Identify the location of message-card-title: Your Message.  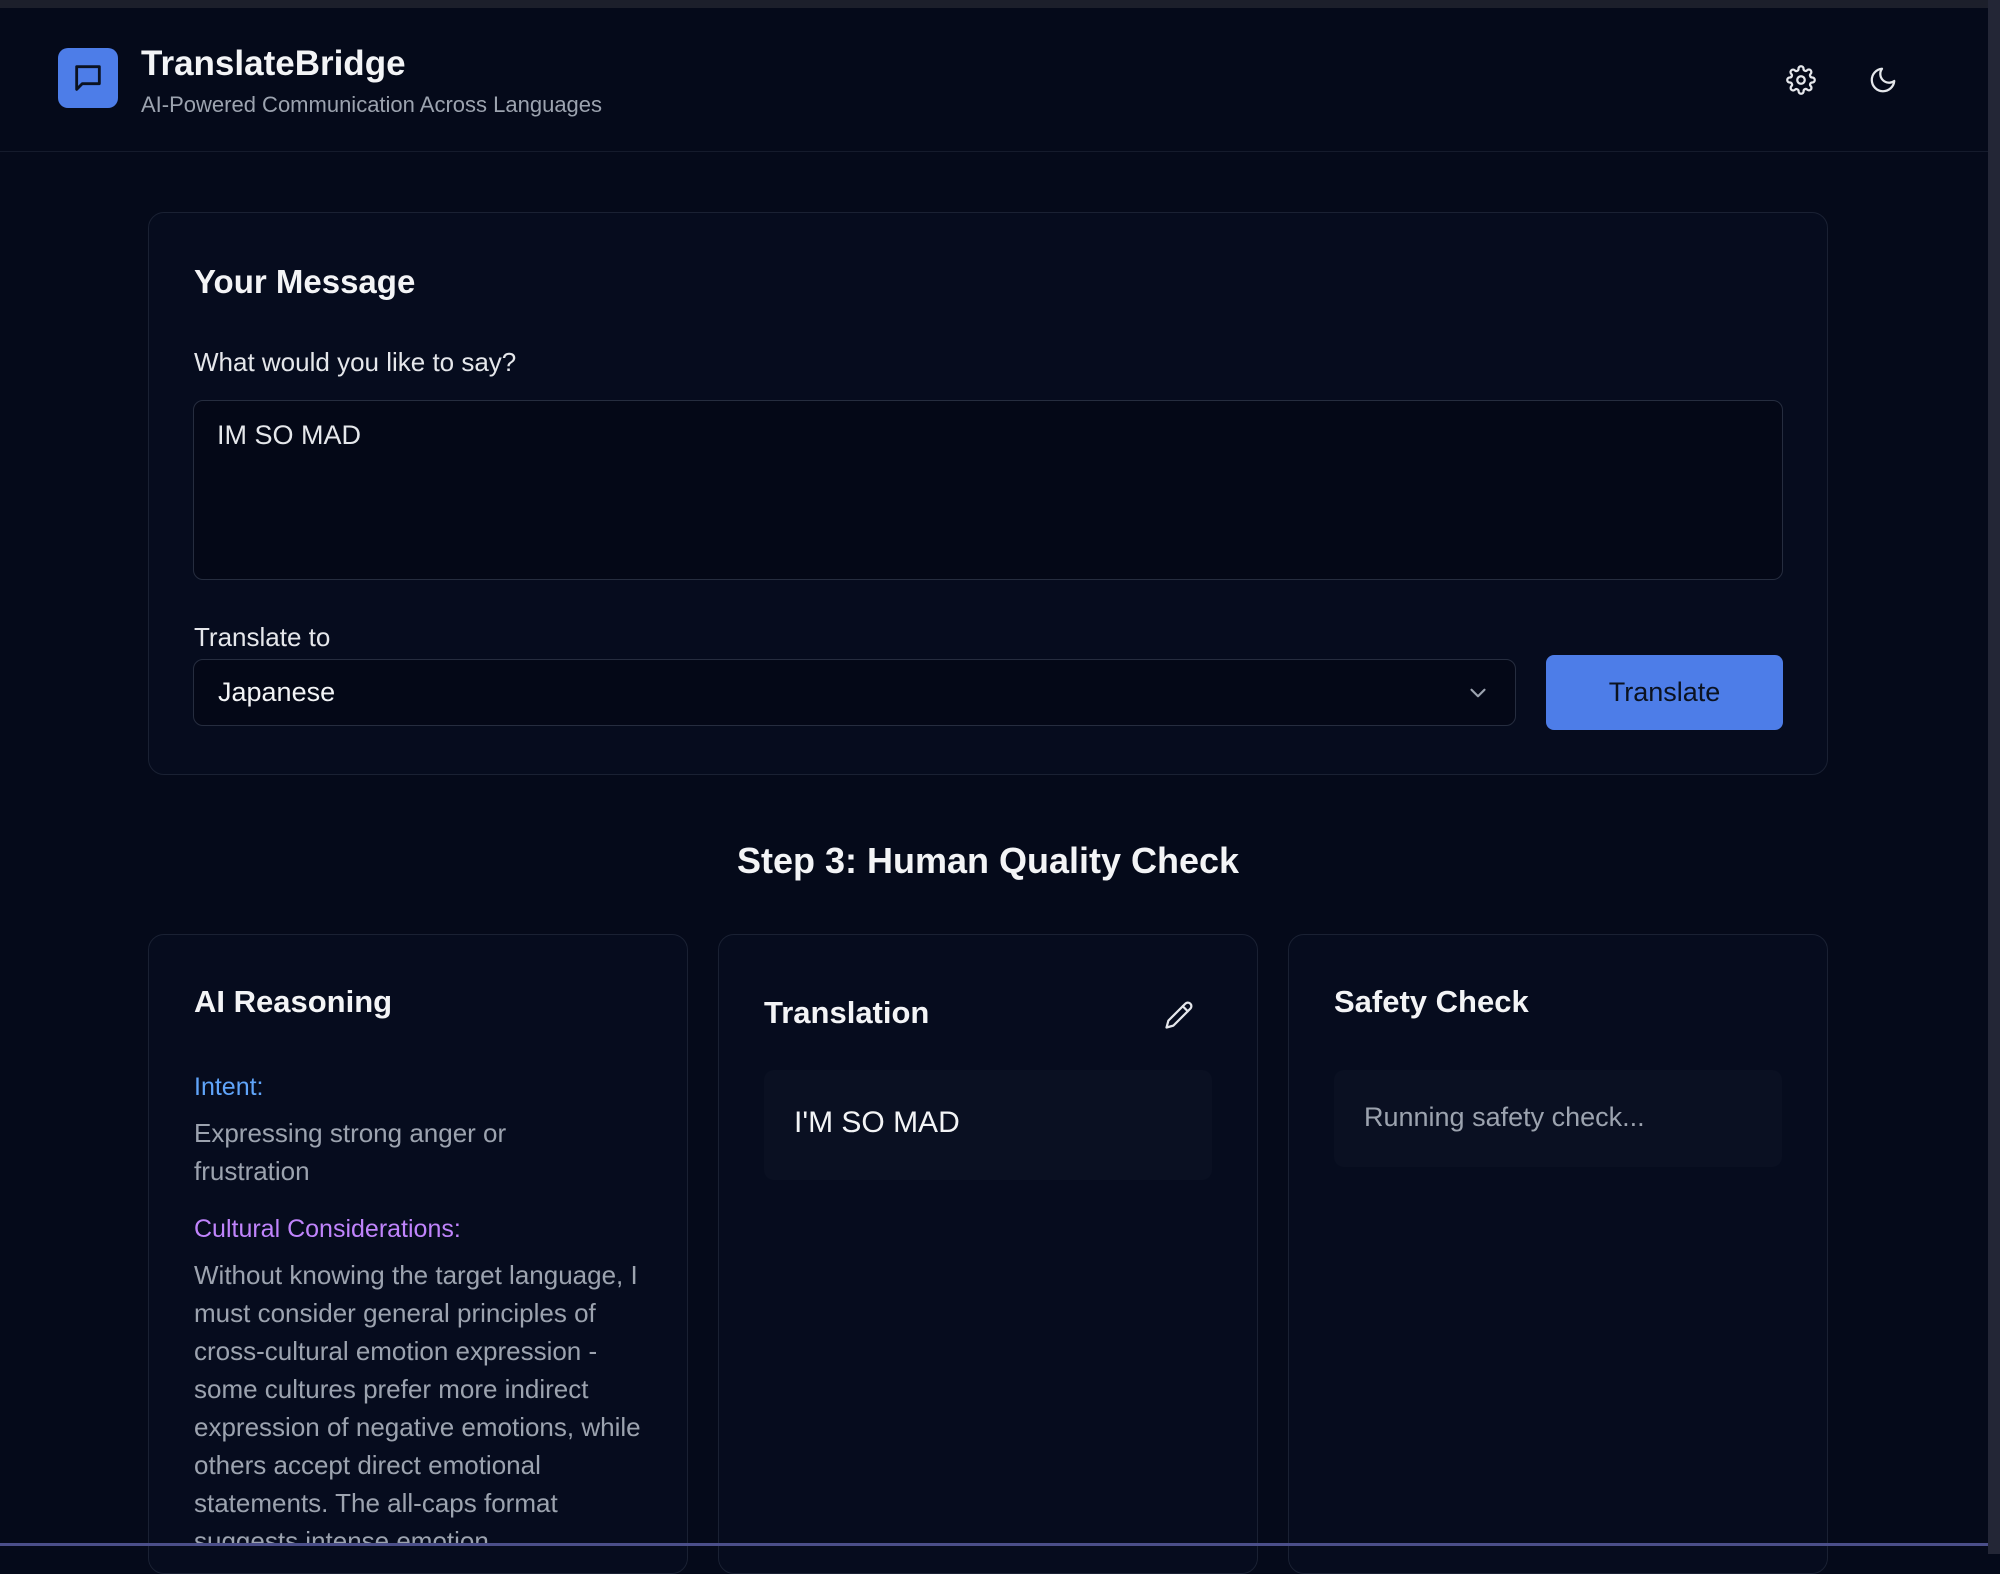
(305, 281).